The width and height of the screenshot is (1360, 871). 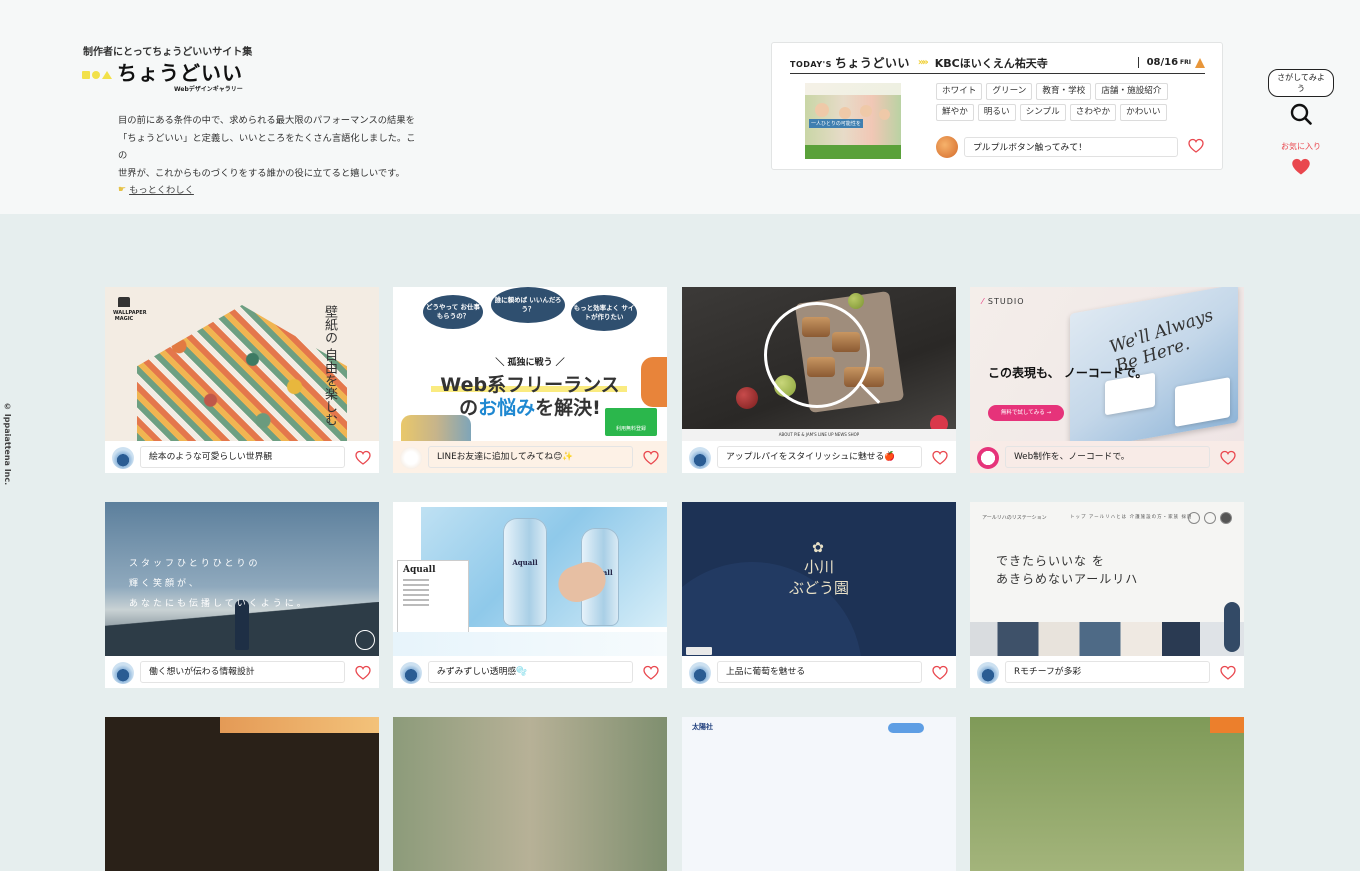 What do you see at coordinates (530, 644) in the screenshot?
I see `thumb-bottom` at bounding box center [530, 644].